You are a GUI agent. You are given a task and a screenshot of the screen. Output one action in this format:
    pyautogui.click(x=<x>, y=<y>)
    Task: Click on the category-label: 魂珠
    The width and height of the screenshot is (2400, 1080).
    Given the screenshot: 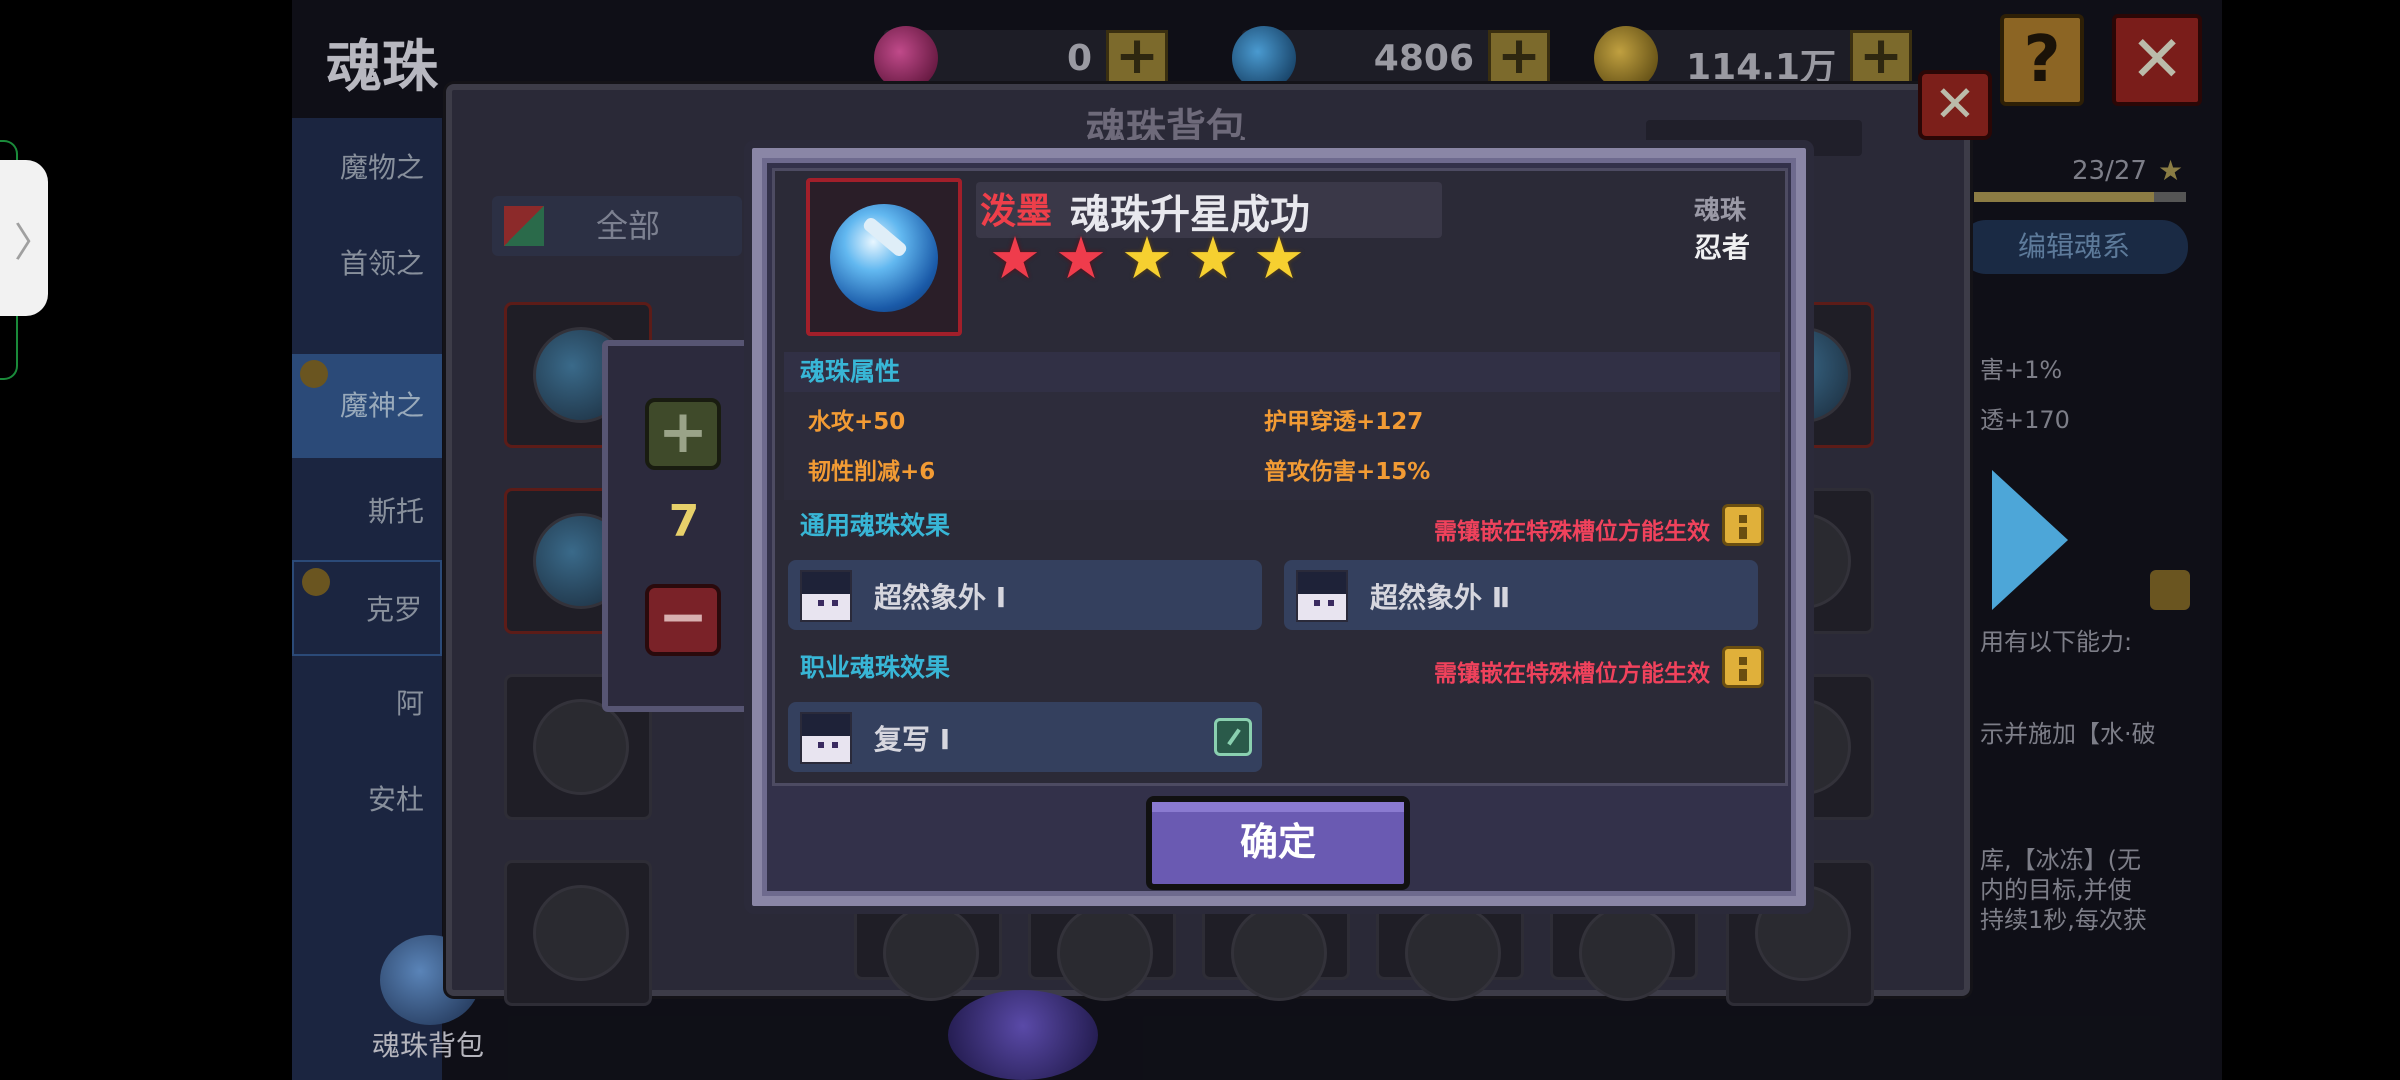 What is the action you would take?
    pyautogui.click(x=1720, y=211)
    